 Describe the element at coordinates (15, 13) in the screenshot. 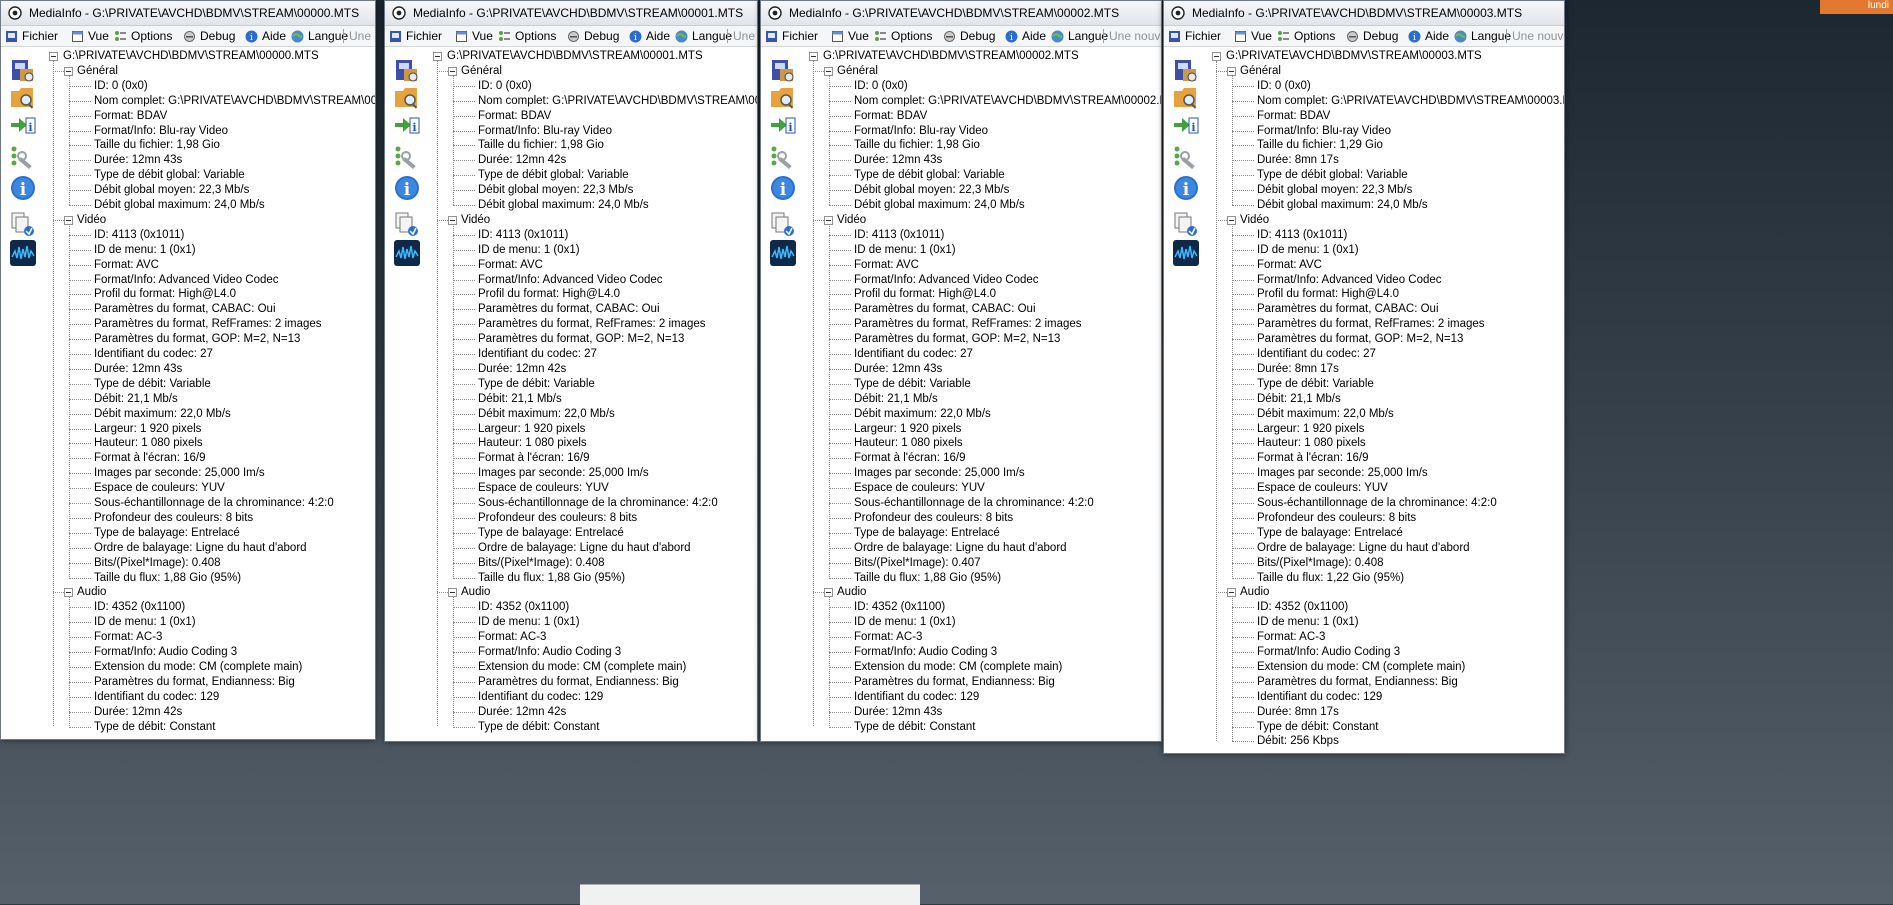

I see `mediainfo-app-icon` at that location.